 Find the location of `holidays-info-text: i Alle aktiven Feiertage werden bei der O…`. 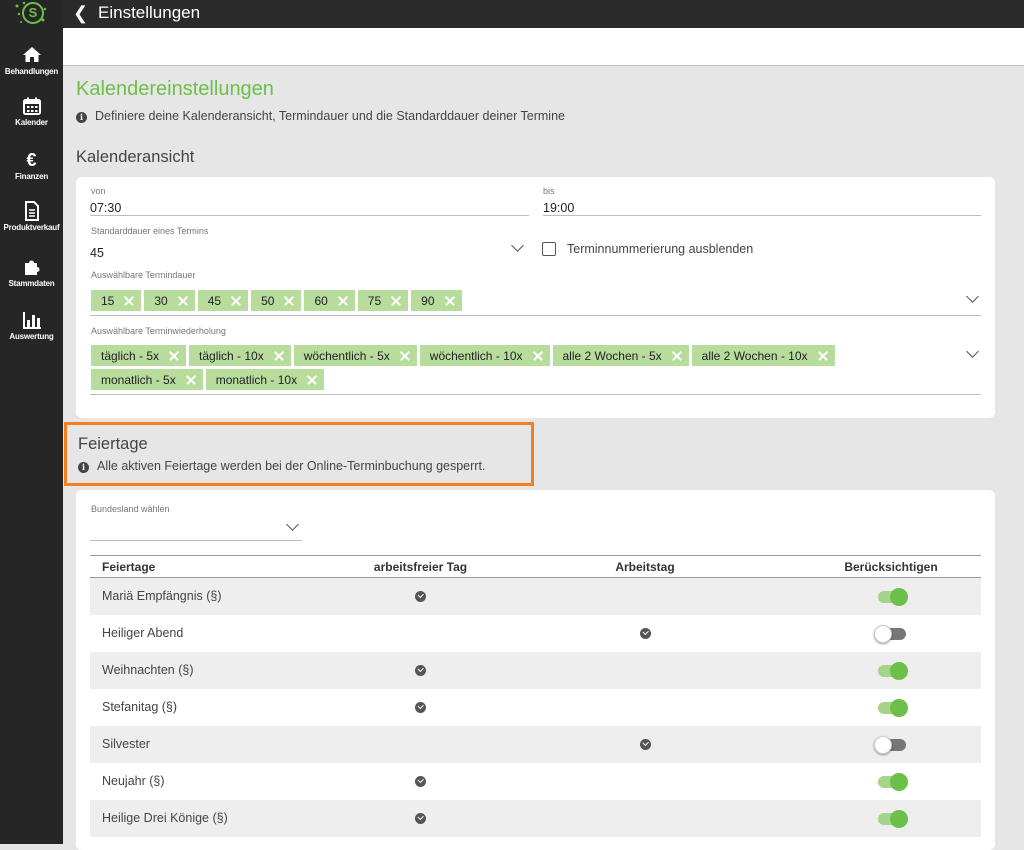

holidays-info-text: i Alle aktiven Feiertage werden bei der O… is located at coordinates (281, 466).